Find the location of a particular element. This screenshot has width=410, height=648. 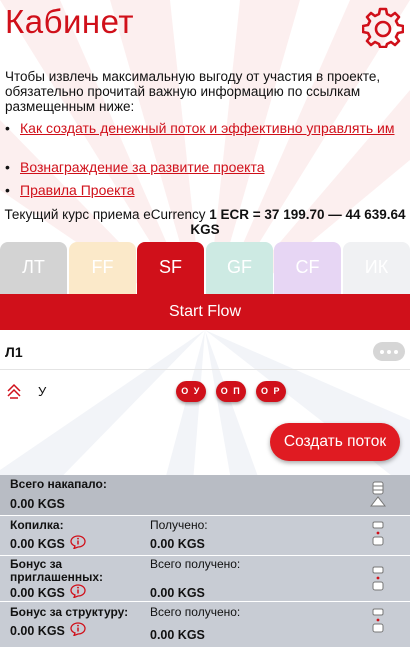

tab-label: CF is located at coordinates (307, 267).